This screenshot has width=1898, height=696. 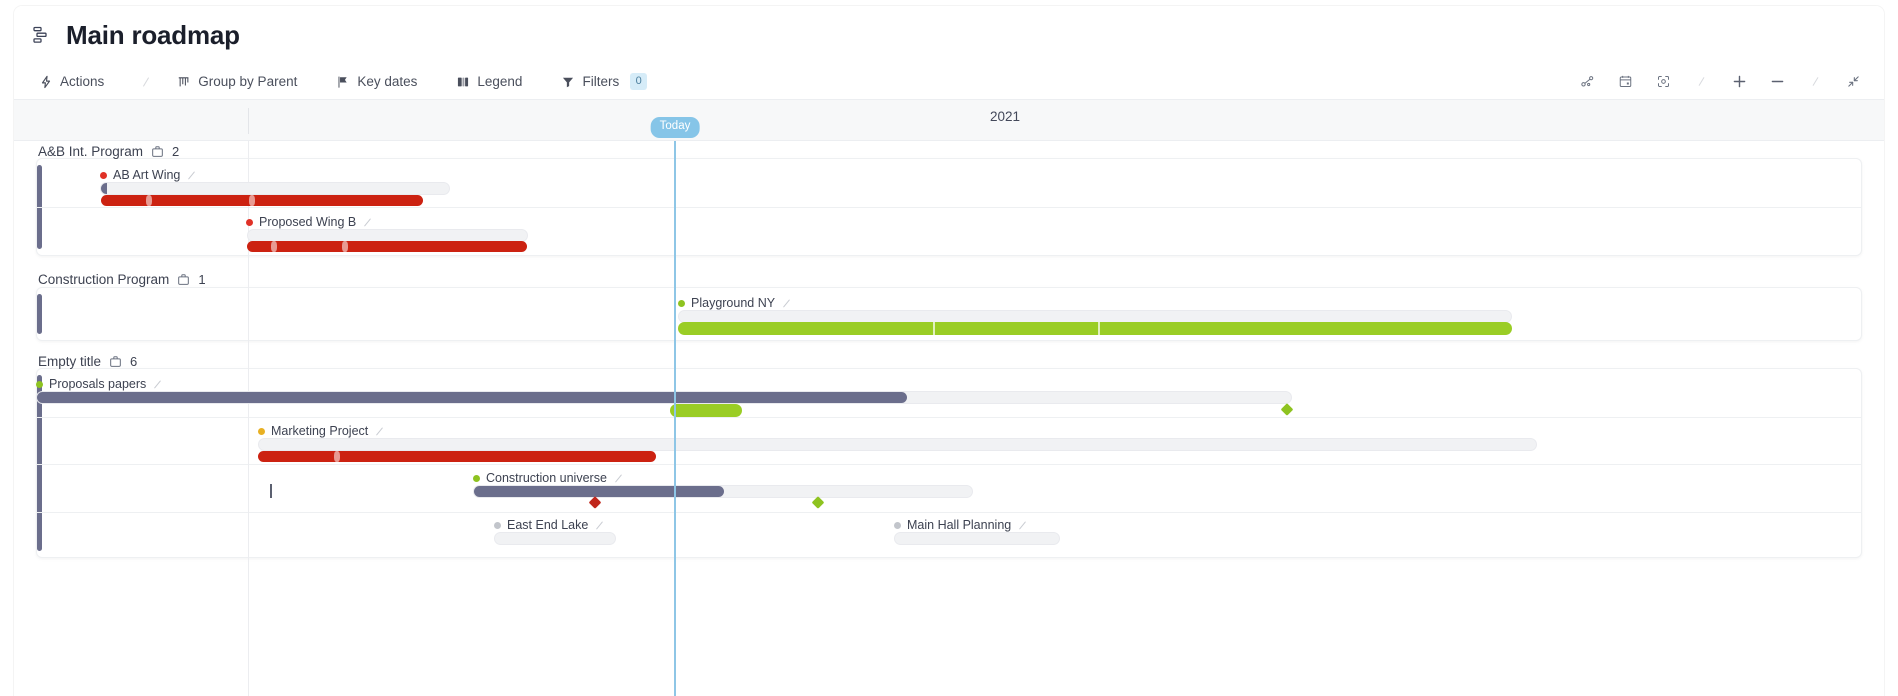 I want to click on task-name: Construction universe, so click(x=546, y=478).